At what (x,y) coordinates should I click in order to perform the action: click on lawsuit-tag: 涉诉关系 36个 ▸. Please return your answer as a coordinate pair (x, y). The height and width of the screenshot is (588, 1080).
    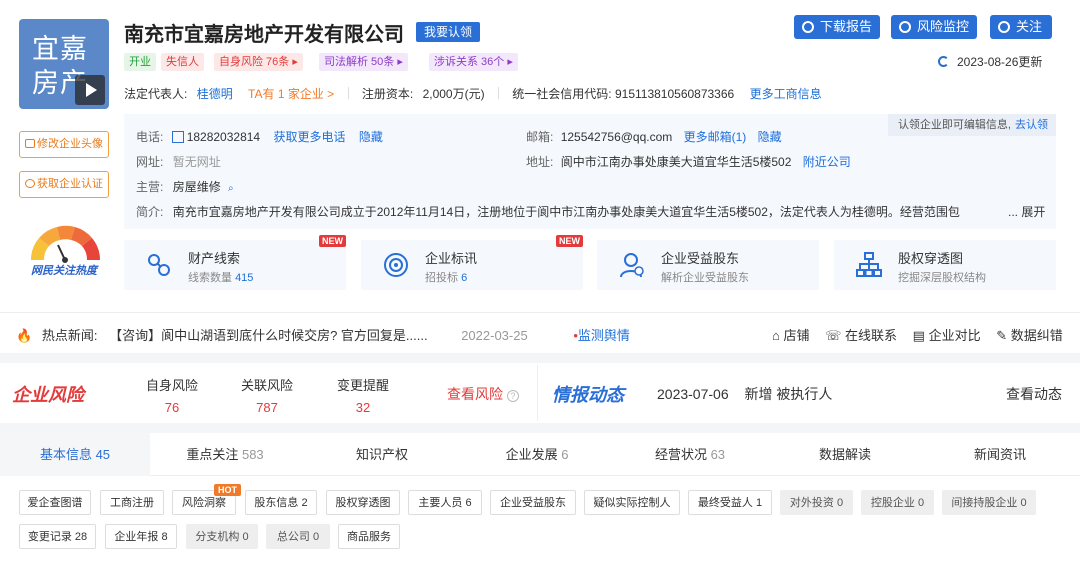
    Looking at the image, I should click on (473, 62).